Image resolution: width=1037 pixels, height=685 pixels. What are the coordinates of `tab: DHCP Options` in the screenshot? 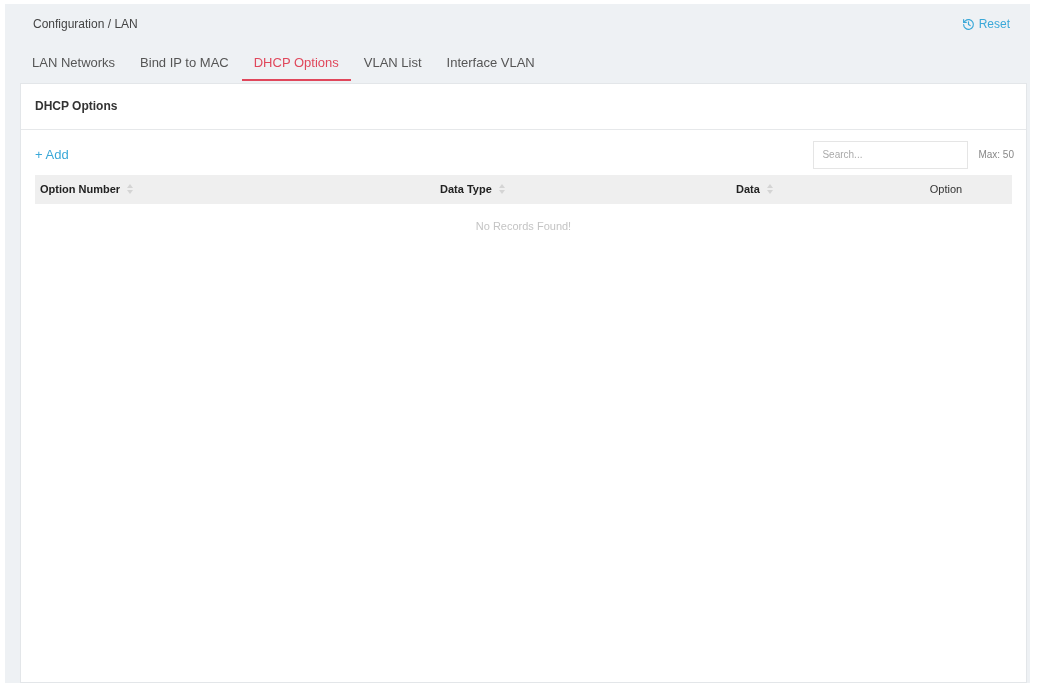 It's located at (296, 67).